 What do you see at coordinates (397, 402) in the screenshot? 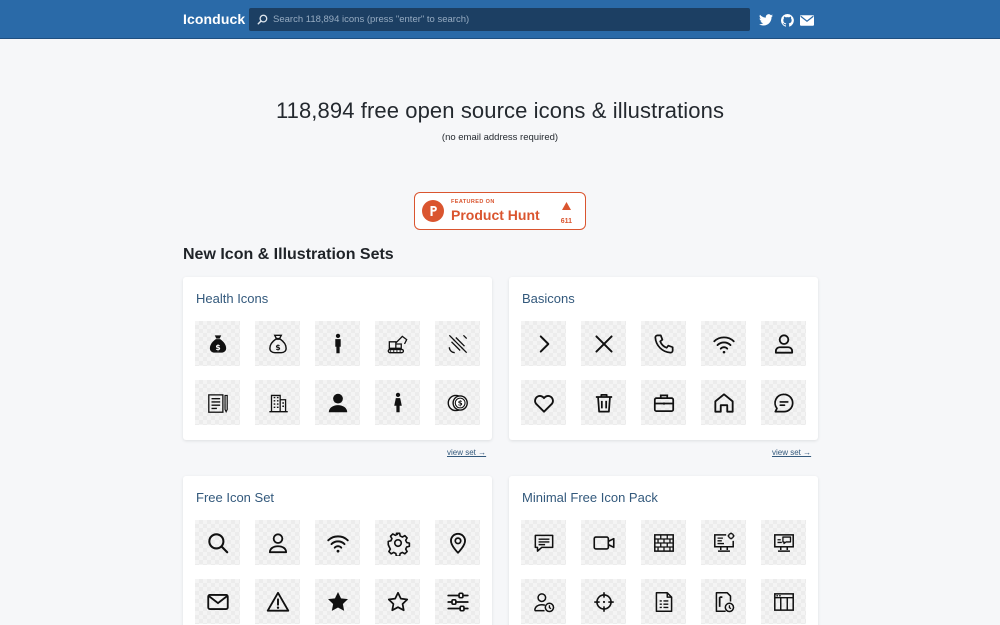
I see `woman-standing-icon` at bounding box center [397, 402].